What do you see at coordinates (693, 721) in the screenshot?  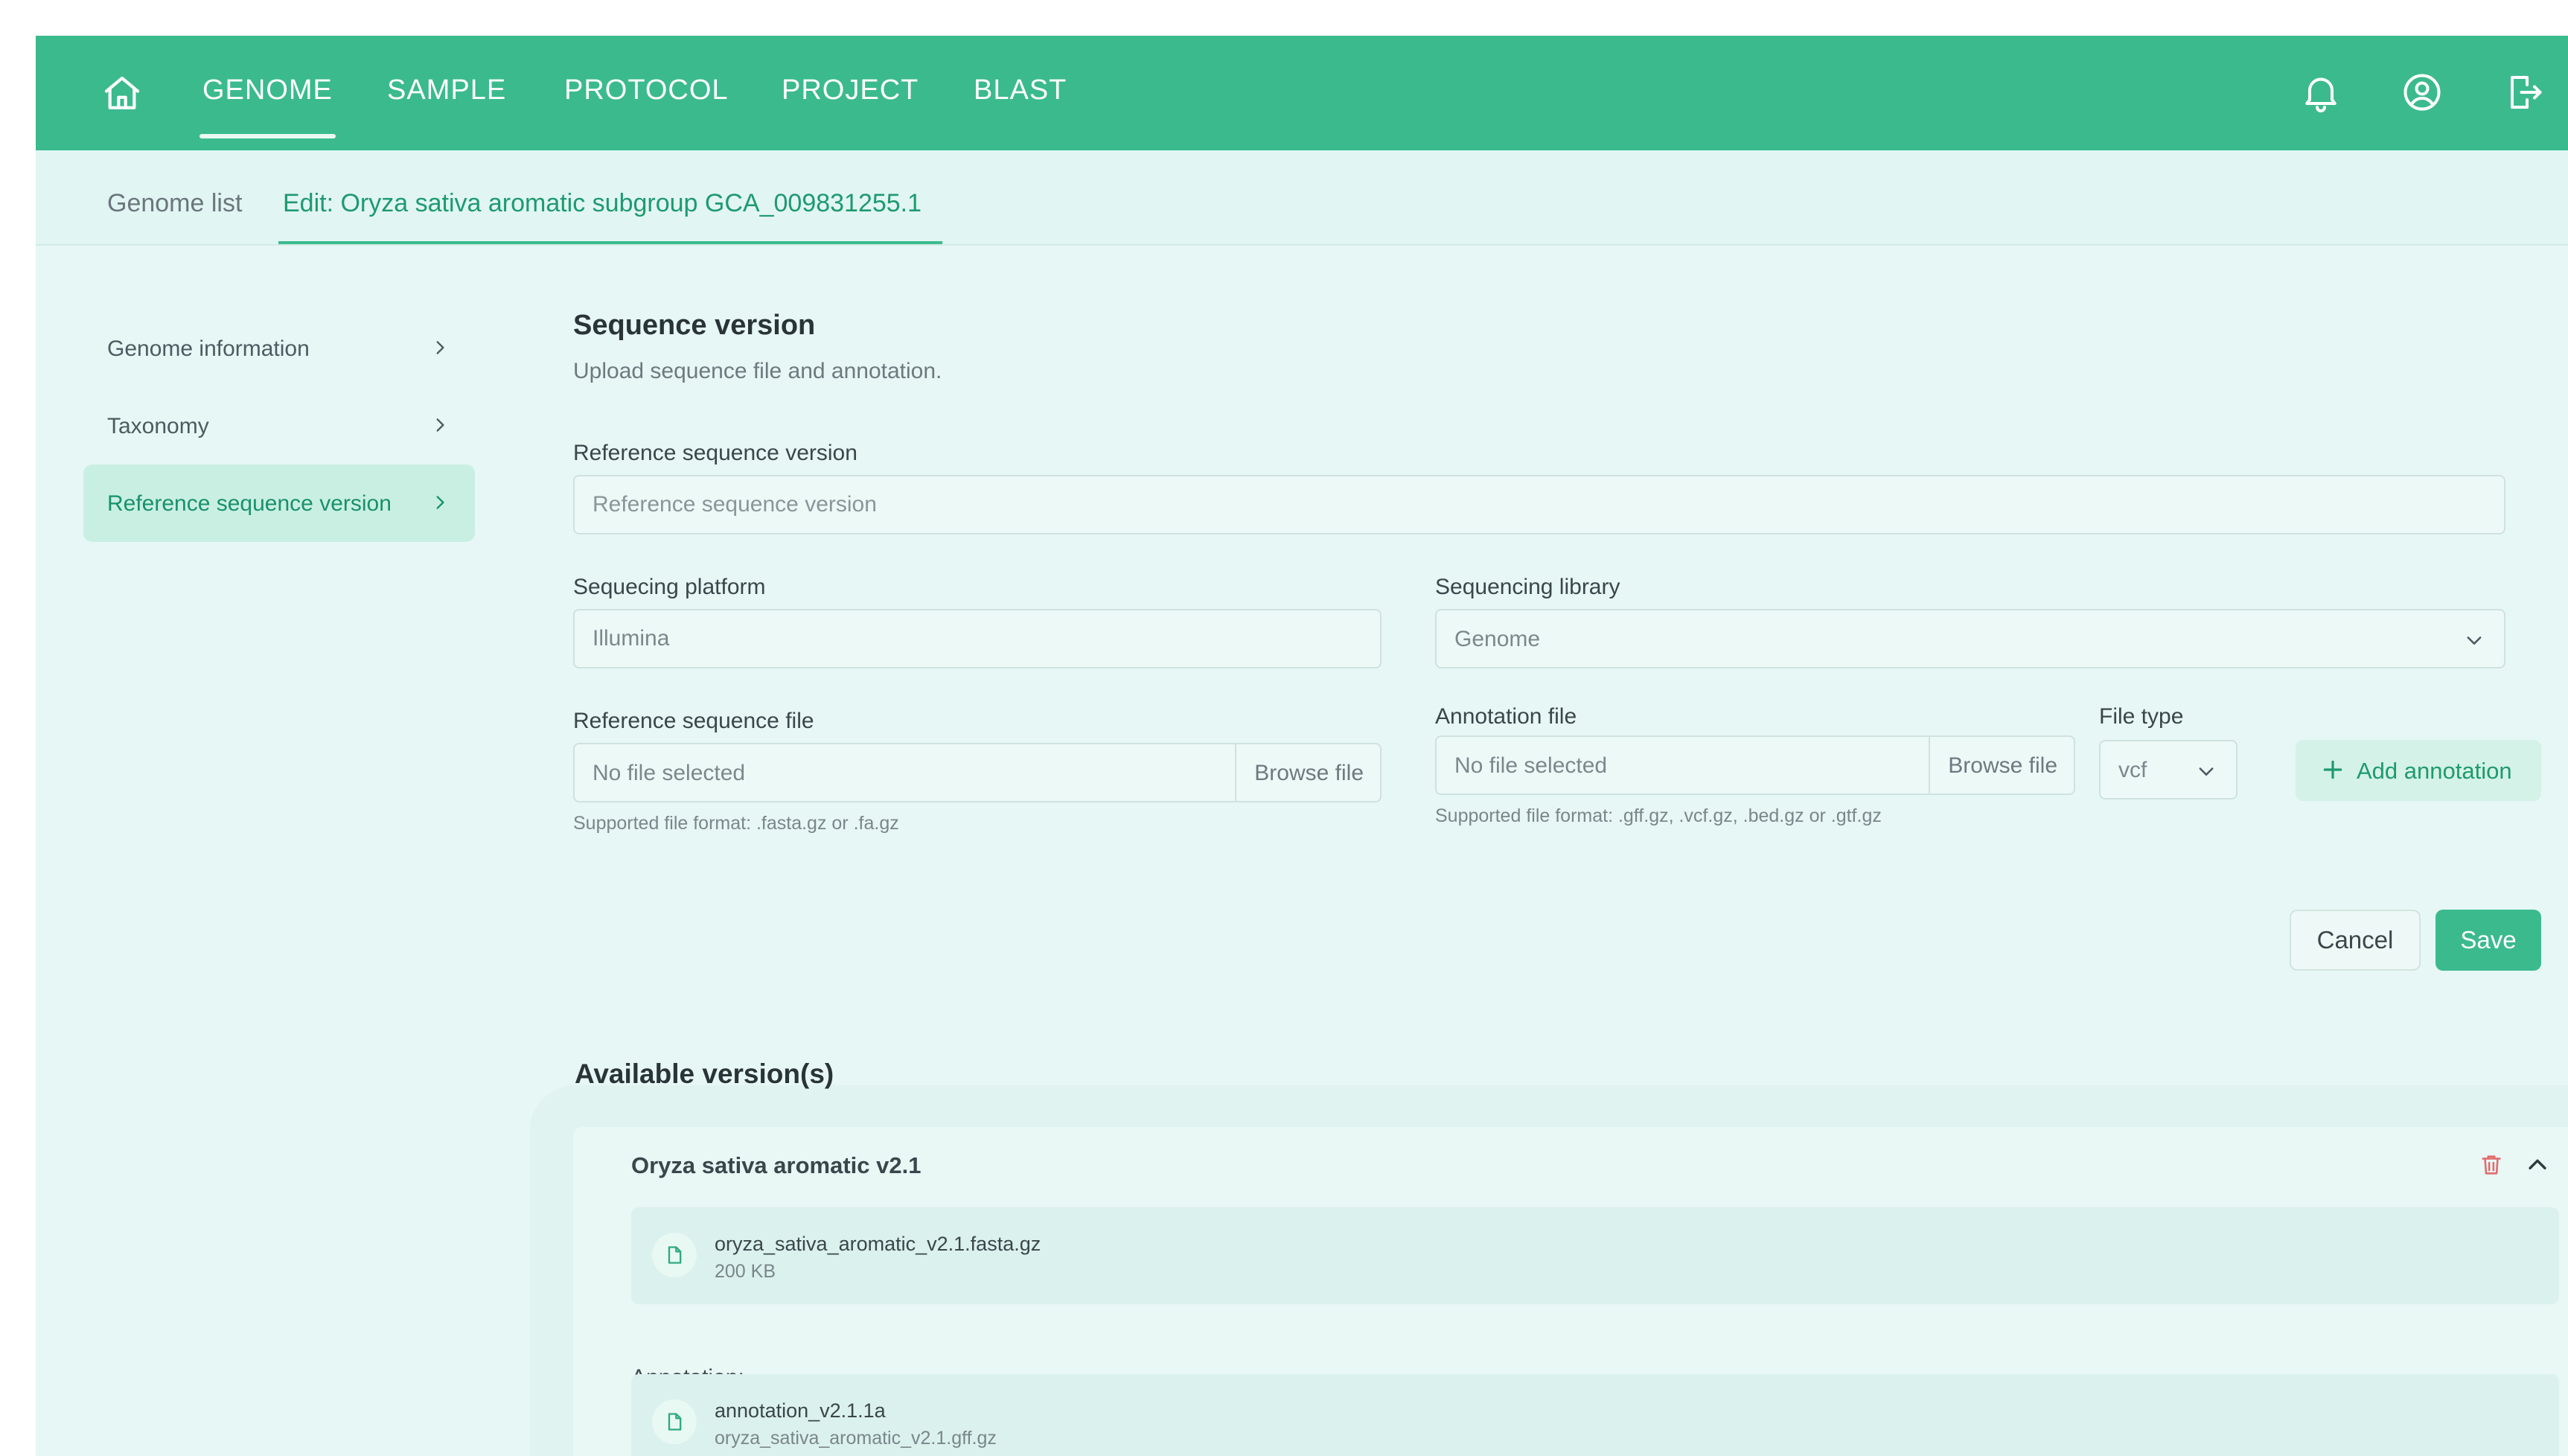 I see `ref-file-label: Reference sequence file` at bounding box center [693, 721].